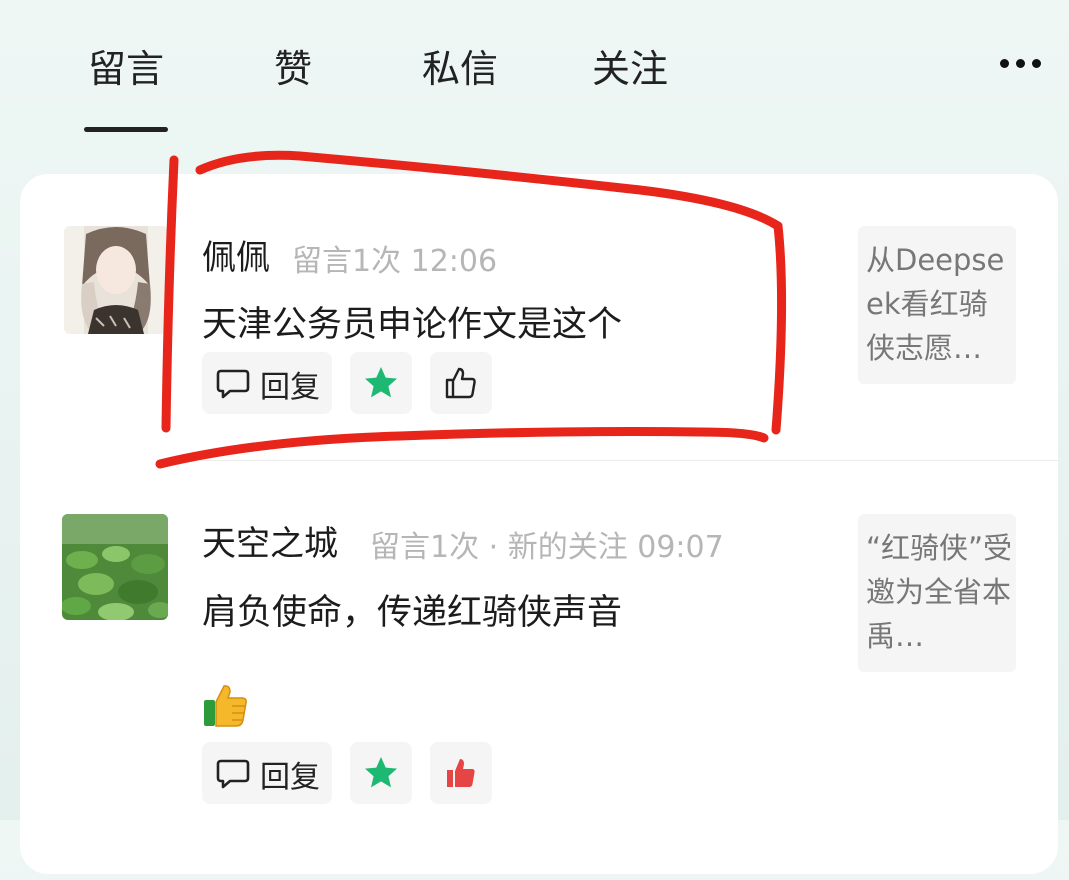 This screenshot has width=1069, height=880. Describe the element at coordinates (236, 254) in the screenshot. I see `user-name: 佩佩` at that location.